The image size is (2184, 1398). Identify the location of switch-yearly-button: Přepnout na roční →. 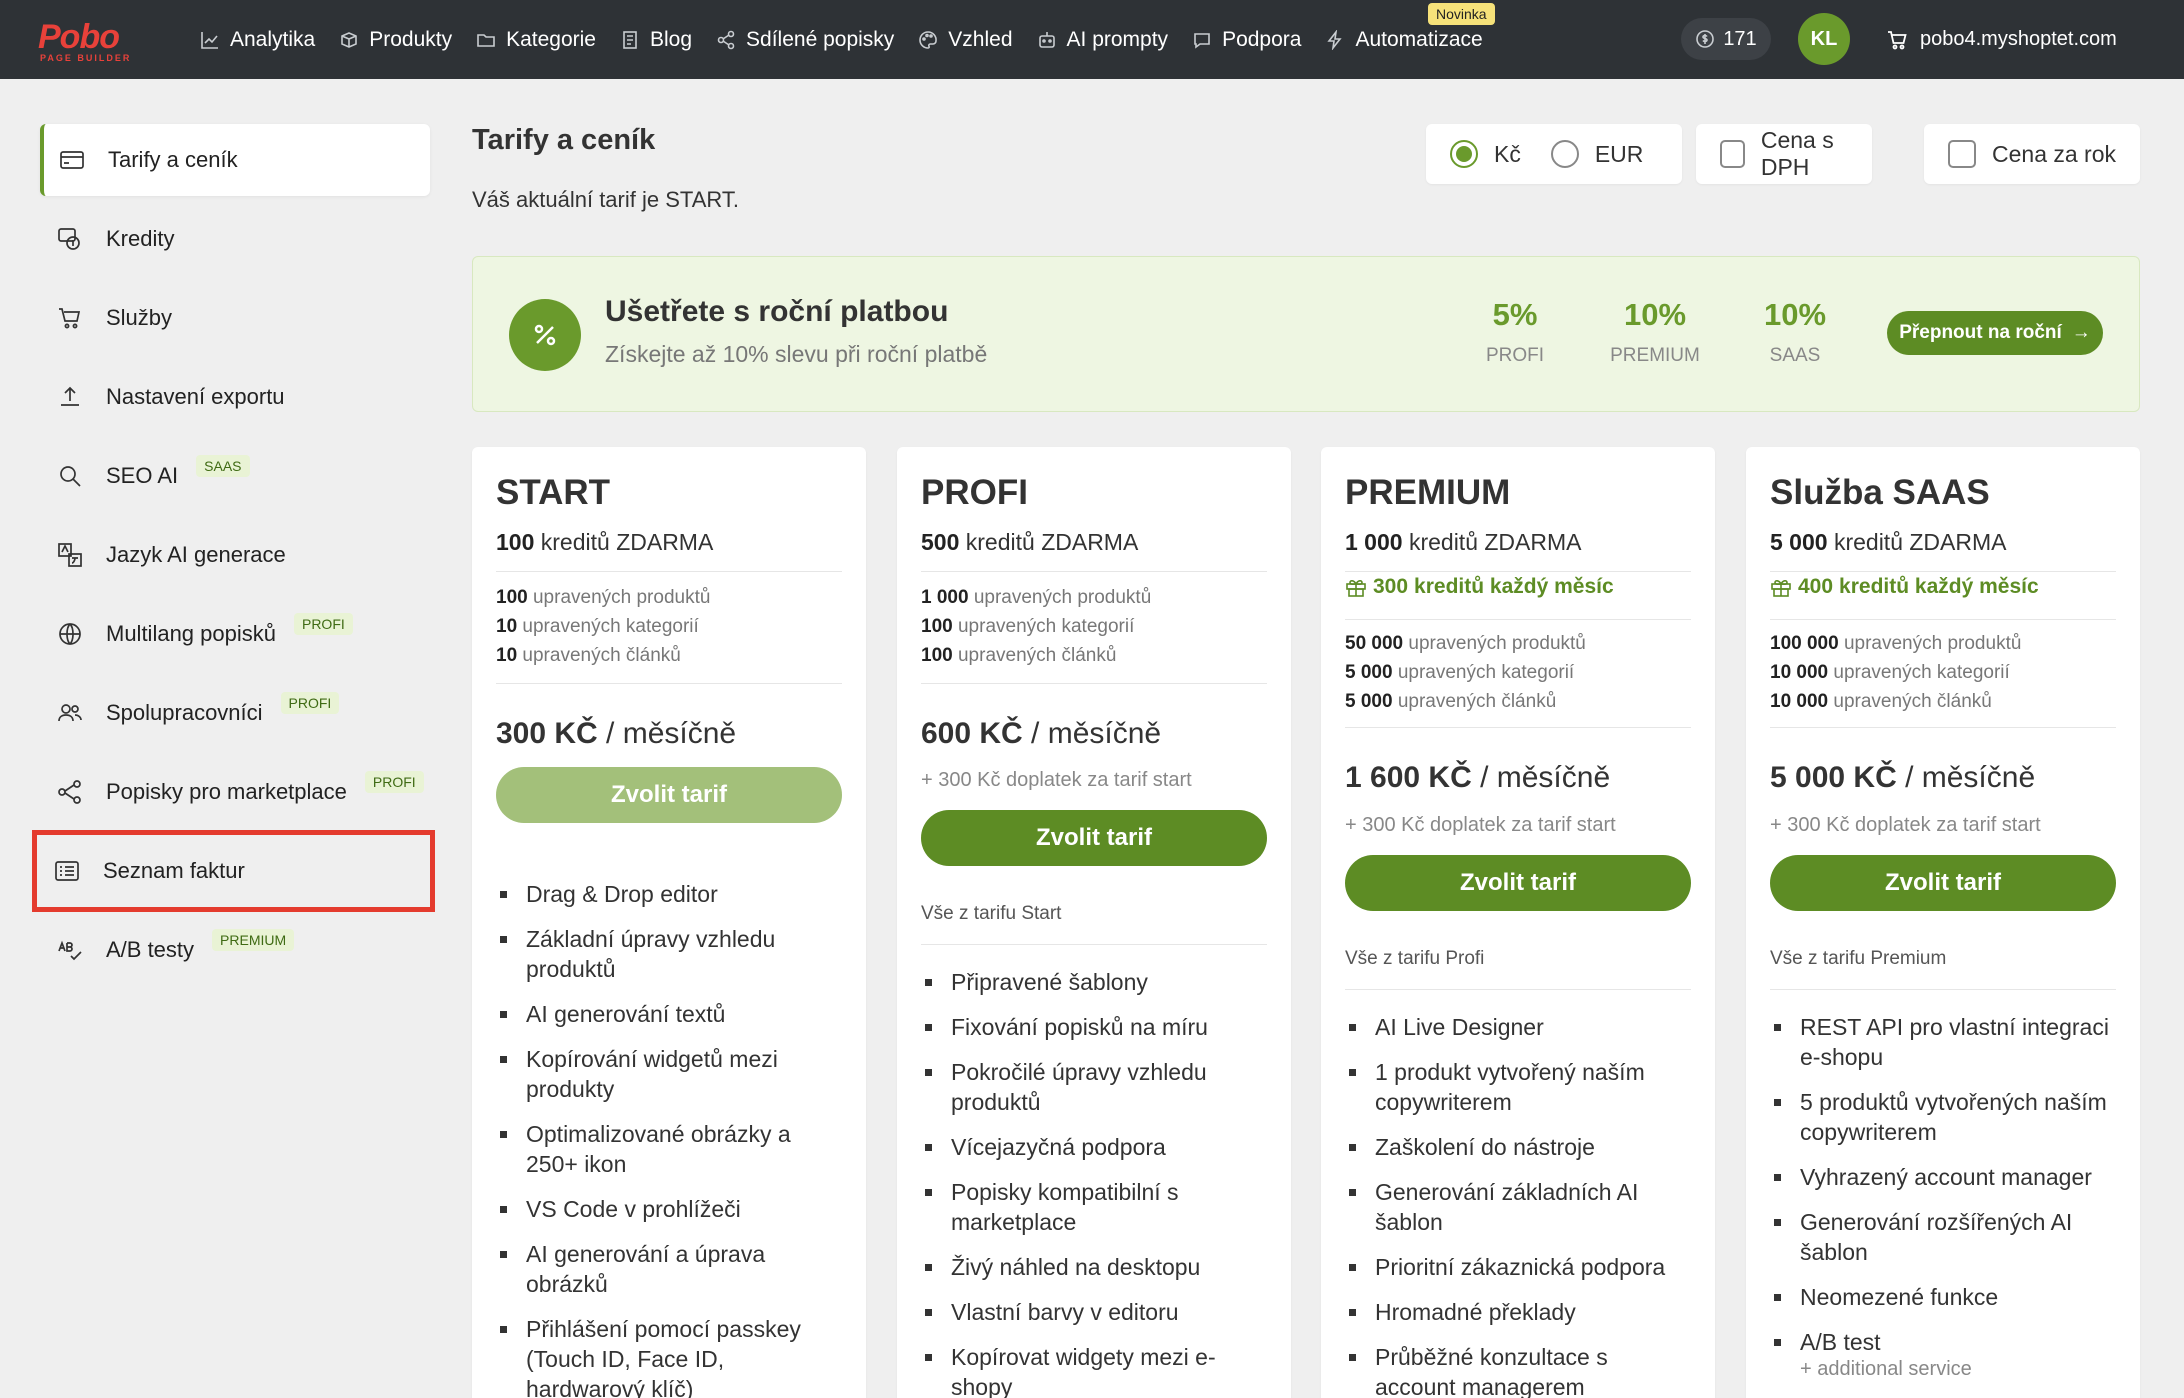
(1995, 333).